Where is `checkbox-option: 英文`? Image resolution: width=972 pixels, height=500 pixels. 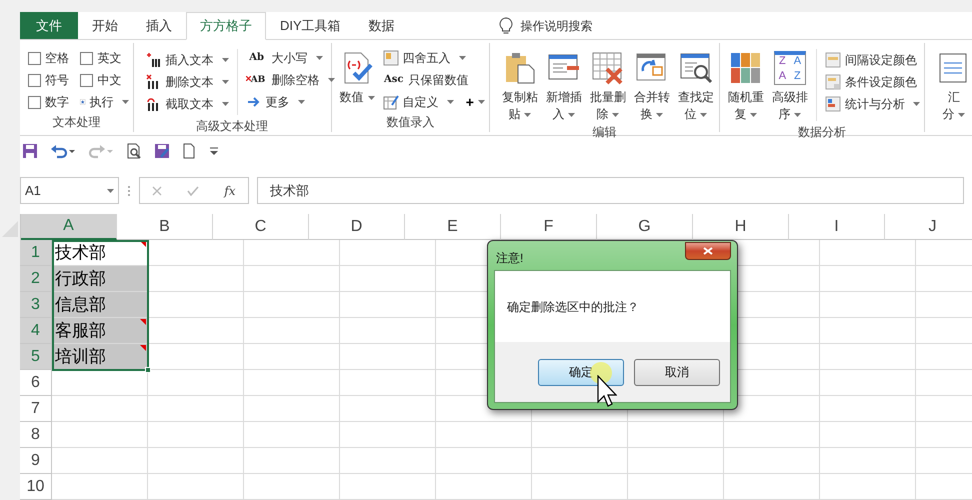
checkbox-option: 英文 is located at coordinates (104, 58).